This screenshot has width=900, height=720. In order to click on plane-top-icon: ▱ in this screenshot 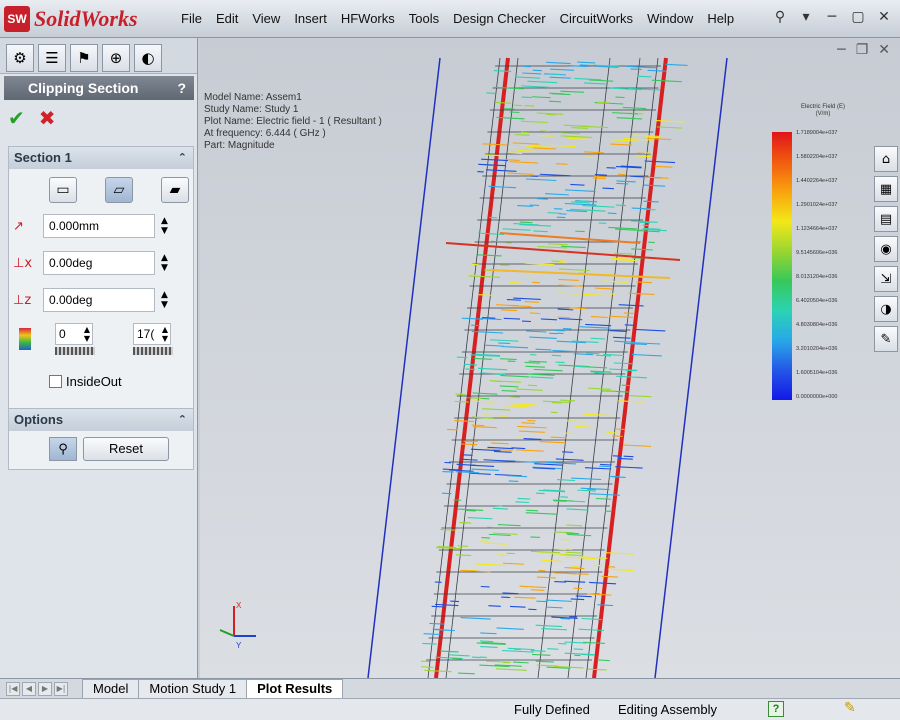, I will do `click(119, 190)`.